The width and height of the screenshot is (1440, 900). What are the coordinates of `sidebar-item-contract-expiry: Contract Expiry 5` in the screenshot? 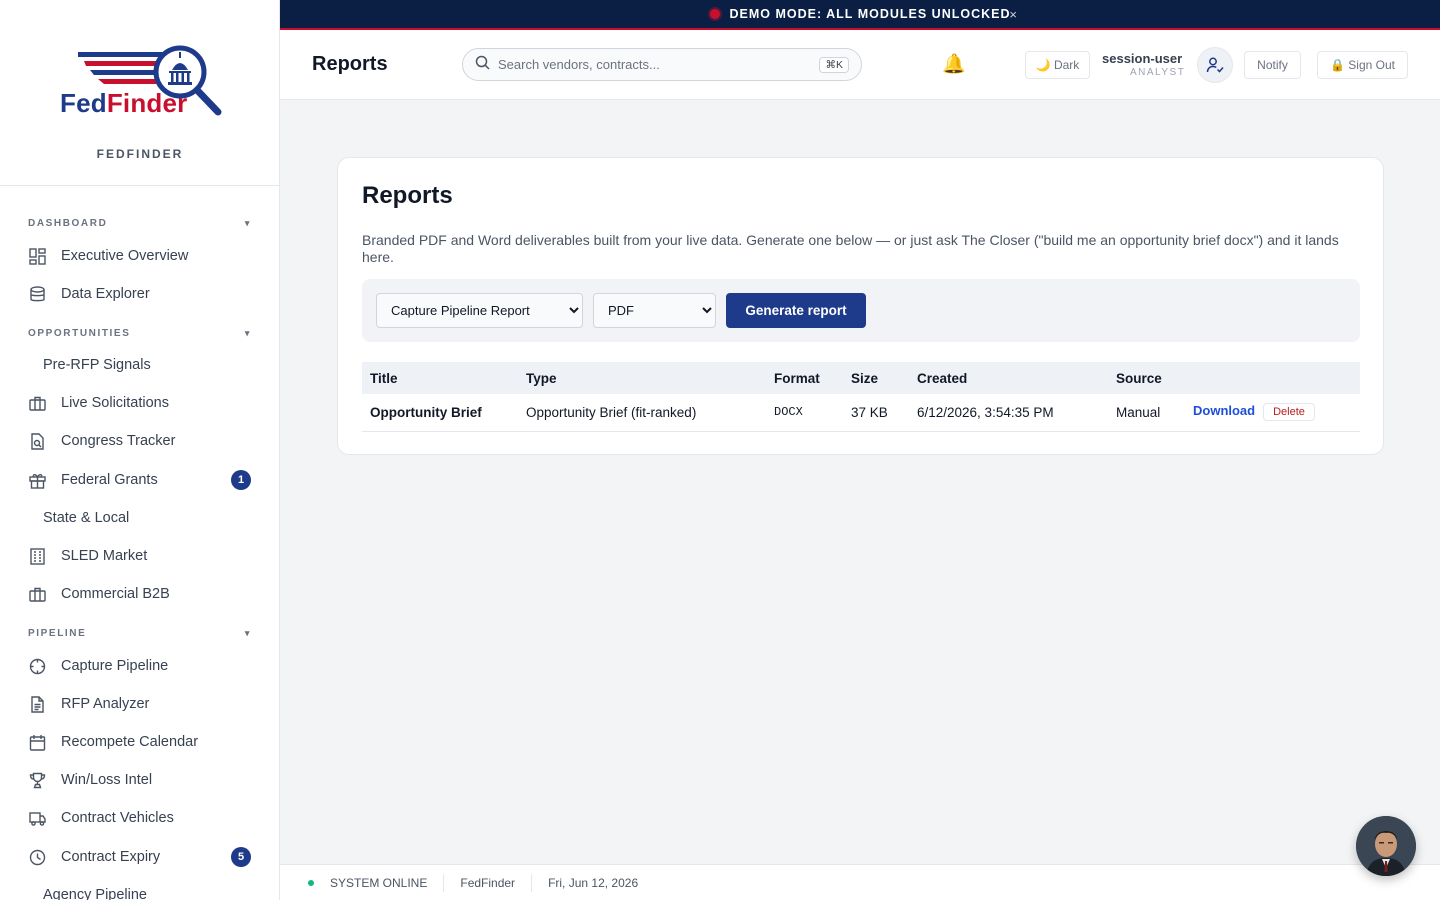 It's located at (139, 857).